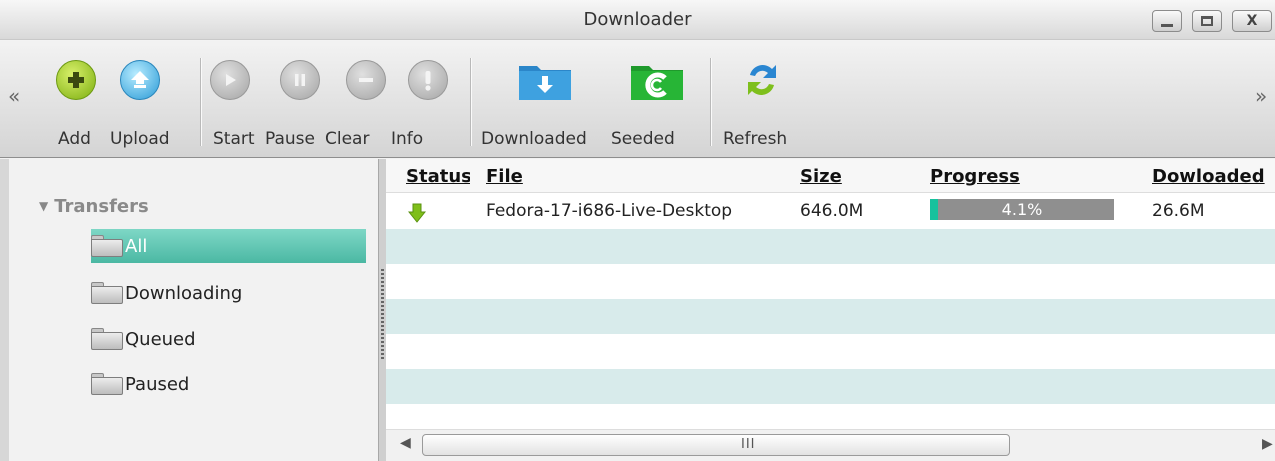 Image resolution: width=1275 pixels, height=461 pixels. I want to click on refresh-icon, so click(762, 80).